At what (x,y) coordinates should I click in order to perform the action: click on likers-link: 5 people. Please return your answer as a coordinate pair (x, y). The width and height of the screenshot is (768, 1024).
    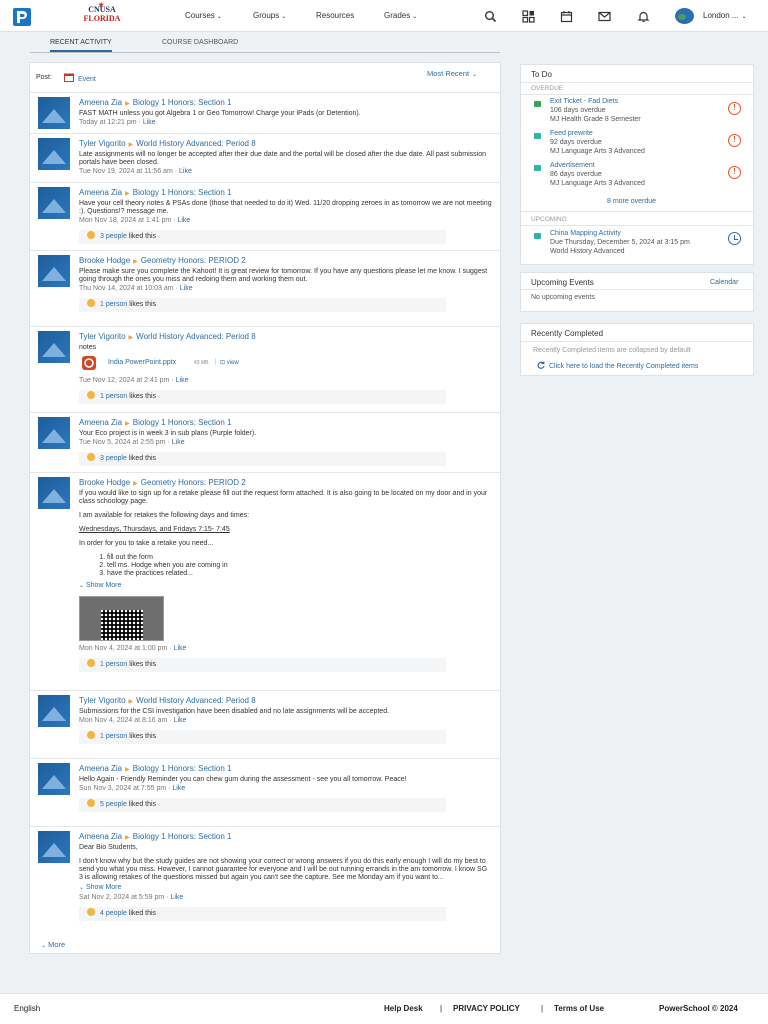
    Looking at the image, I should click on (113, 804).